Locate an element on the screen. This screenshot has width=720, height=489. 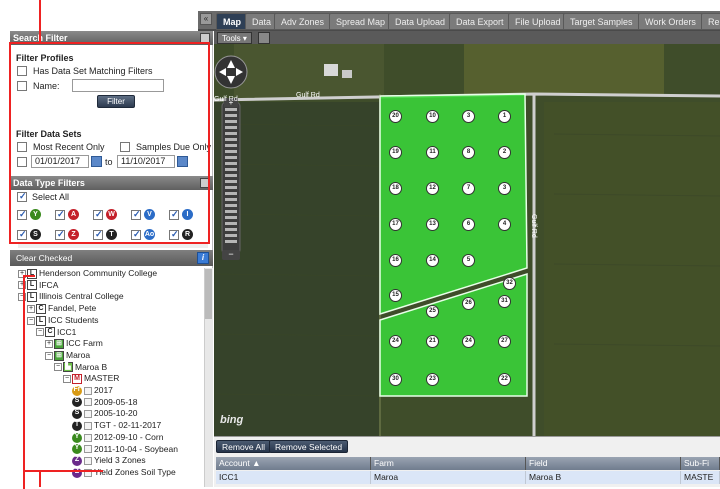
date-range-checkbox is located at coordinates (22, 162).